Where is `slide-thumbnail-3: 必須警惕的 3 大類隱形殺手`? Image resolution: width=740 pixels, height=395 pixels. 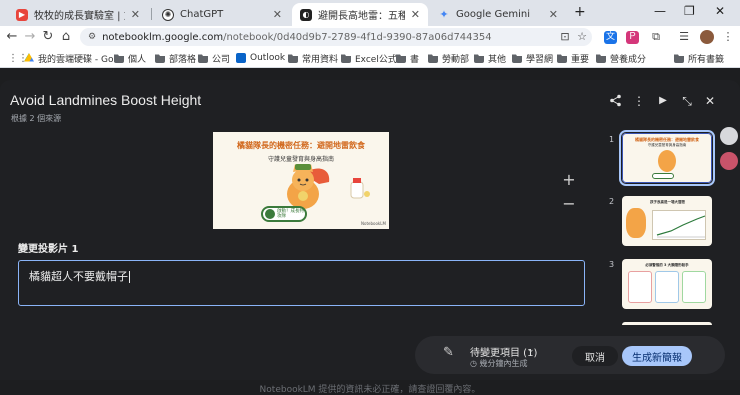 slide-thumbnail-3: 必須警惕的 3 大類隱形殺手 is located at coordinates (667, 284).